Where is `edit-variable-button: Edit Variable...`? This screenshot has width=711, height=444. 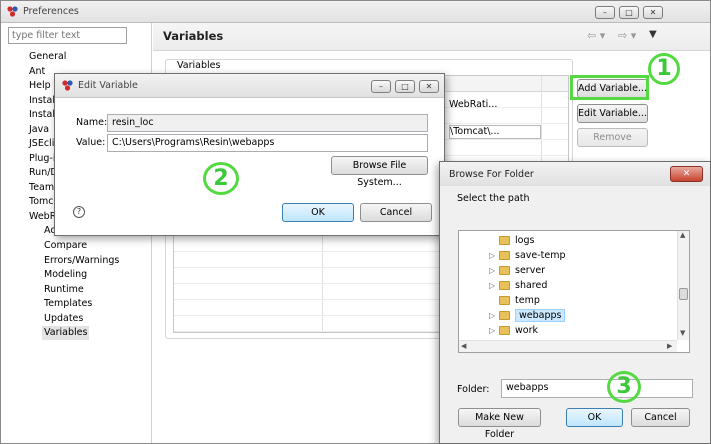 edit-variable-button: Edit Variable... is located at coordinates (612, 113).